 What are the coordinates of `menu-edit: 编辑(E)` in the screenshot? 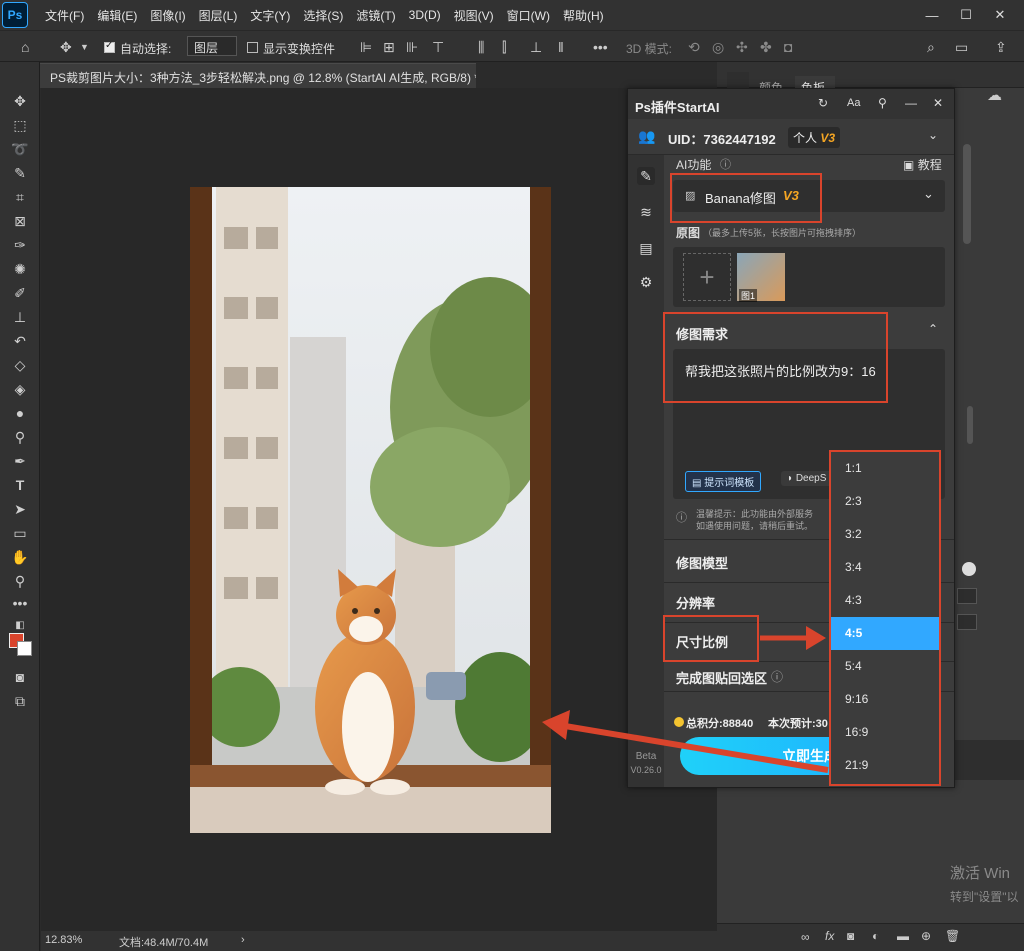 It's located at (117, 15).